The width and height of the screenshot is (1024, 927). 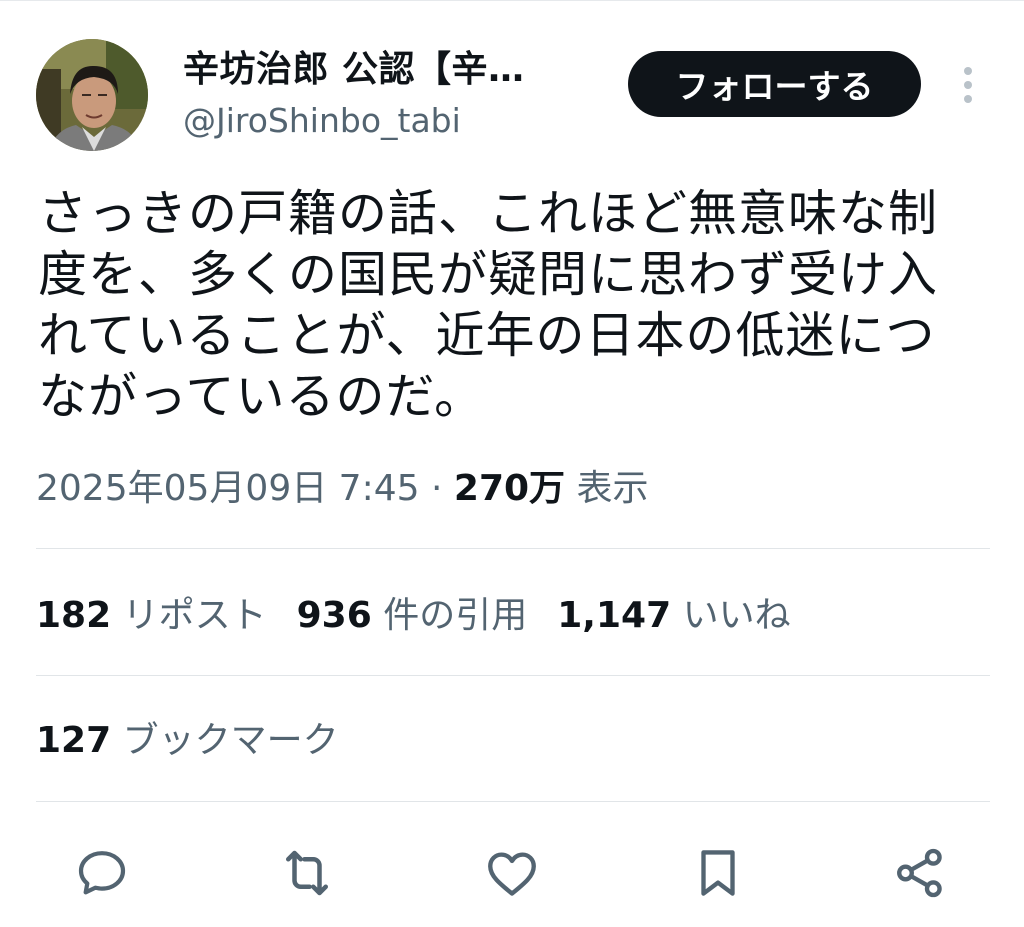 What do you see at coordinates (509, 488) in the screenshot?
I see `views-count: 270万` at bounding box center [509, 488].